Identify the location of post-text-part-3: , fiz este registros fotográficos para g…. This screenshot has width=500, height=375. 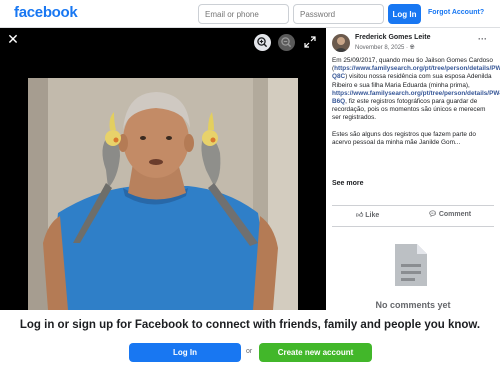
(409, 110).